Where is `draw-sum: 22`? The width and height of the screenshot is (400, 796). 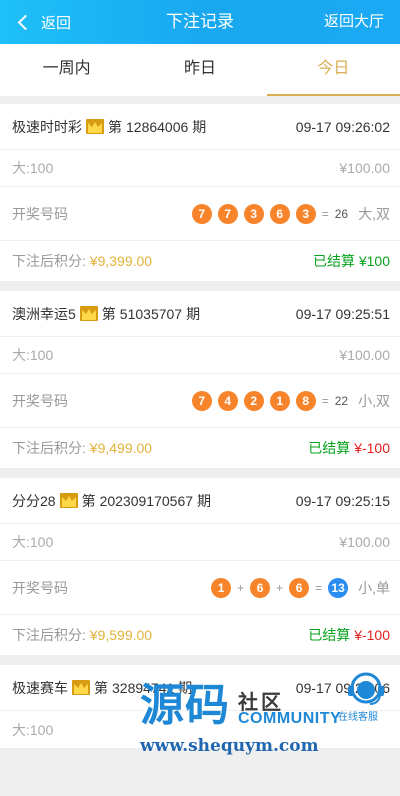 draw-sum: 22 is located at coordinates (341, 400).